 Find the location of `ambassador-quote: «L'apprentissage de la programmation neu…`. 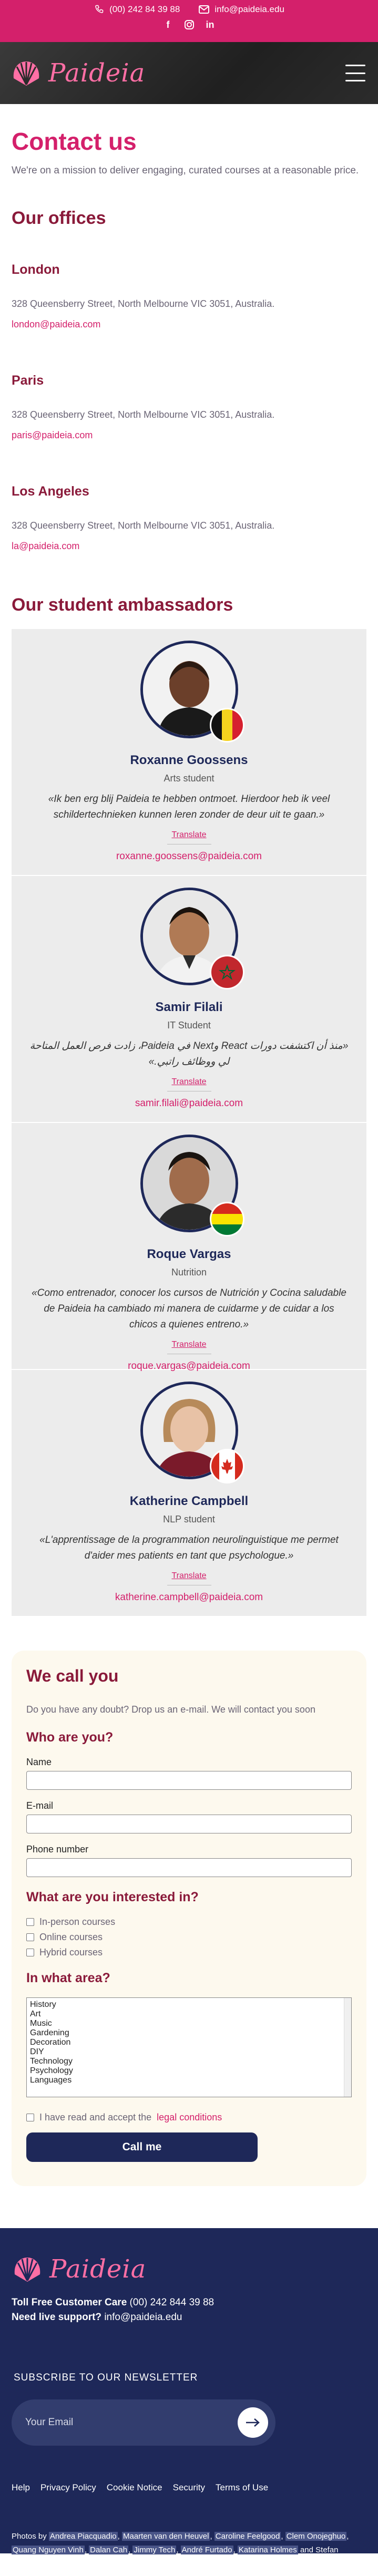

ambassador-quote: «L'apprentissage de la programmation neu… is located at coordinates (189, 1547).